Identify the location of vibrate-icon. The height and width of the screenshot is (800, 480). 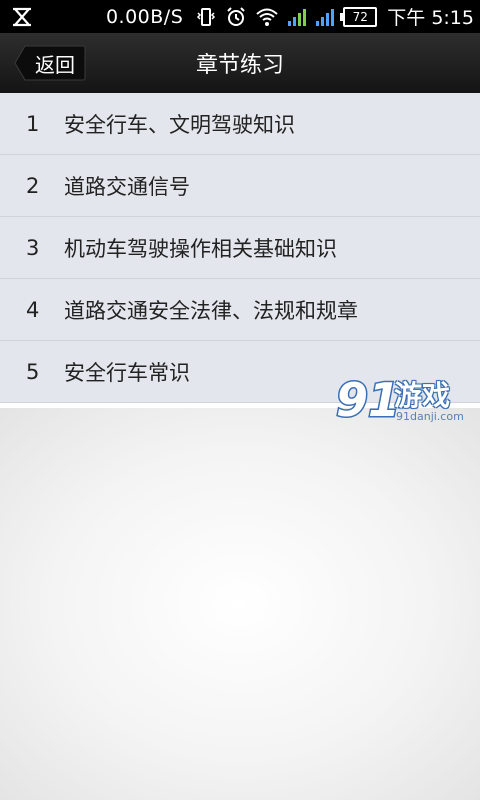
(206, 17).